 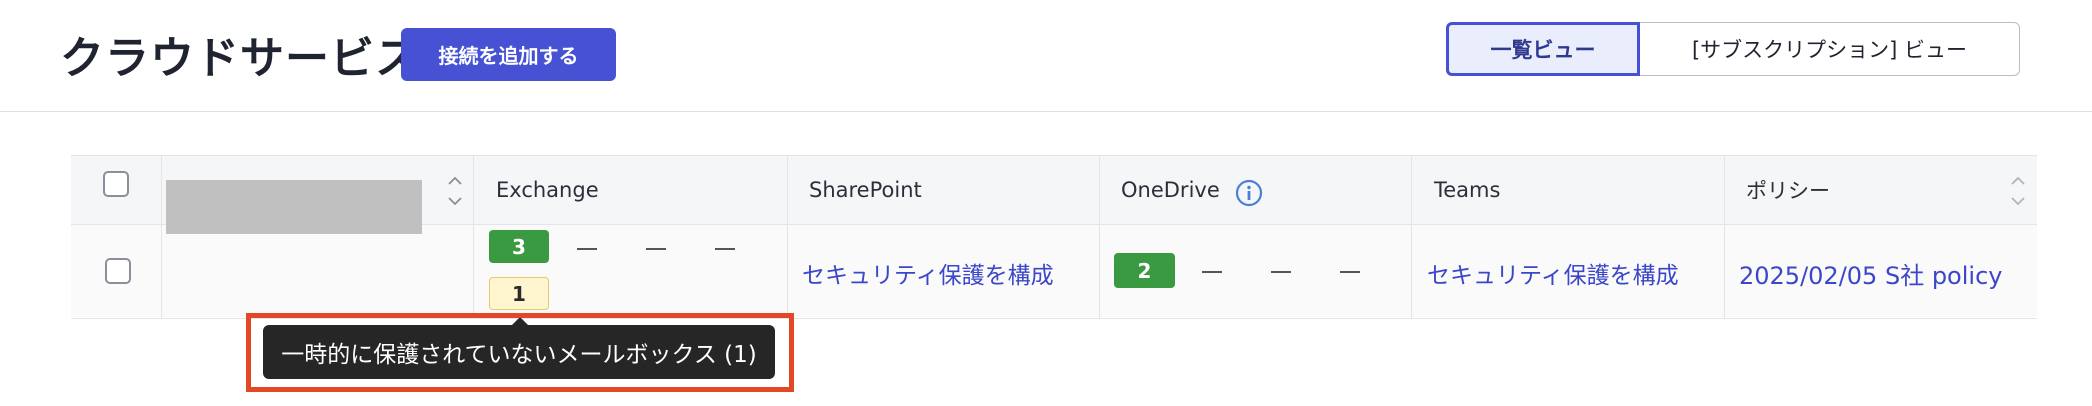 What do you see at coordinates (1870, 273) in the screenshot?
I see `policy-link: 2025/02/05 S社 policy` at bounding box center [1870, 273].